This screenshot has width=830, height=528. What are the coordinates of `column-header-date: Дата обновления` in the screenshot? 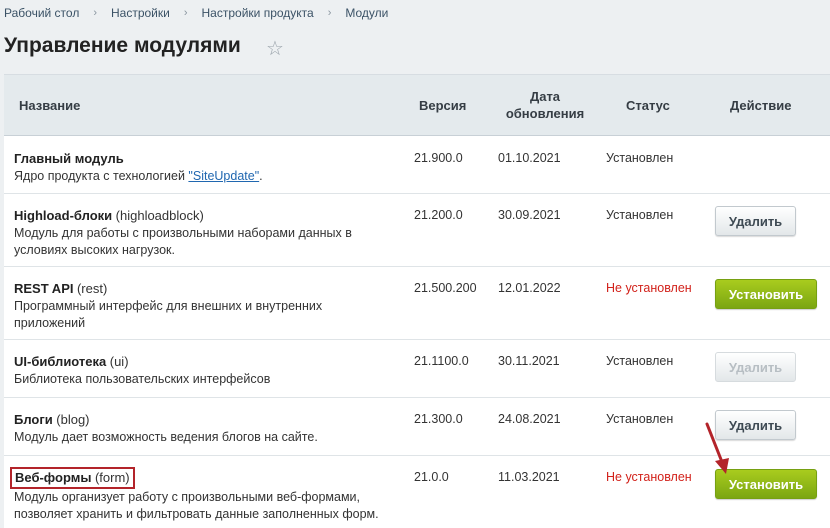 It's located at (545, 105).